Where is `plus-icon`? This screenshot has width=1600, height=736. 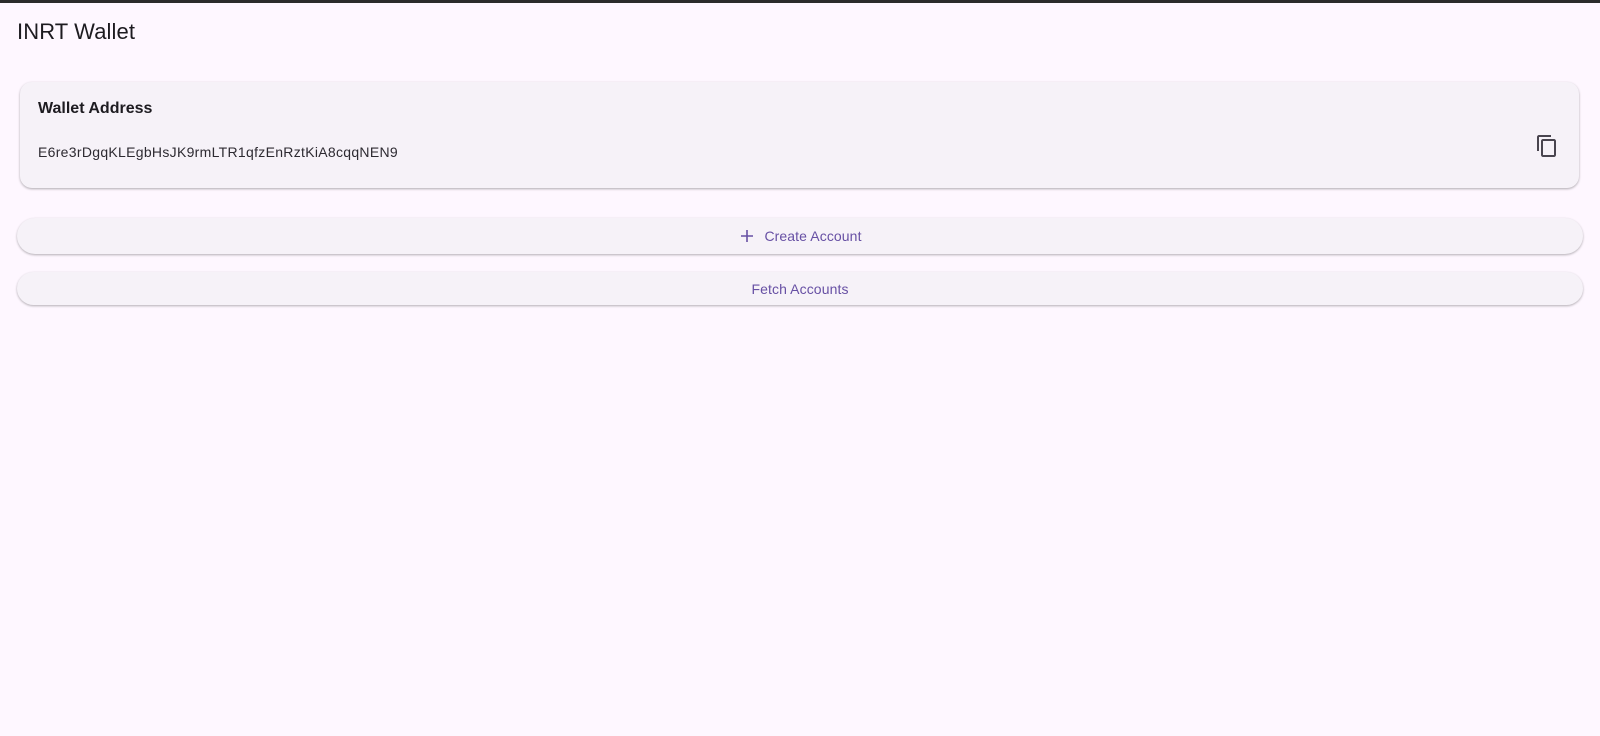 plus-icon is located at coordinates (747, 236).